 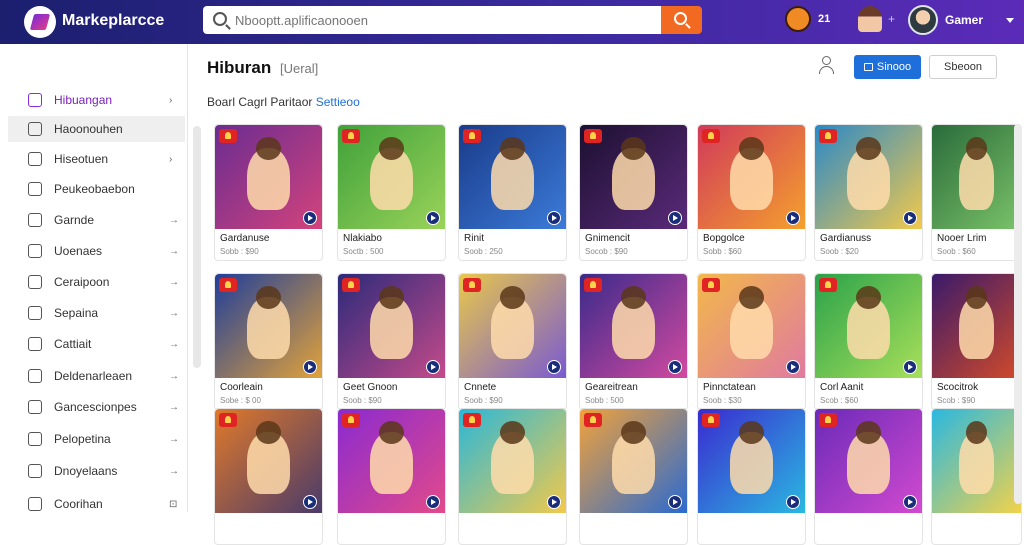 I want to click on product-name: Corl Aanit, so click(x=841, y=387).